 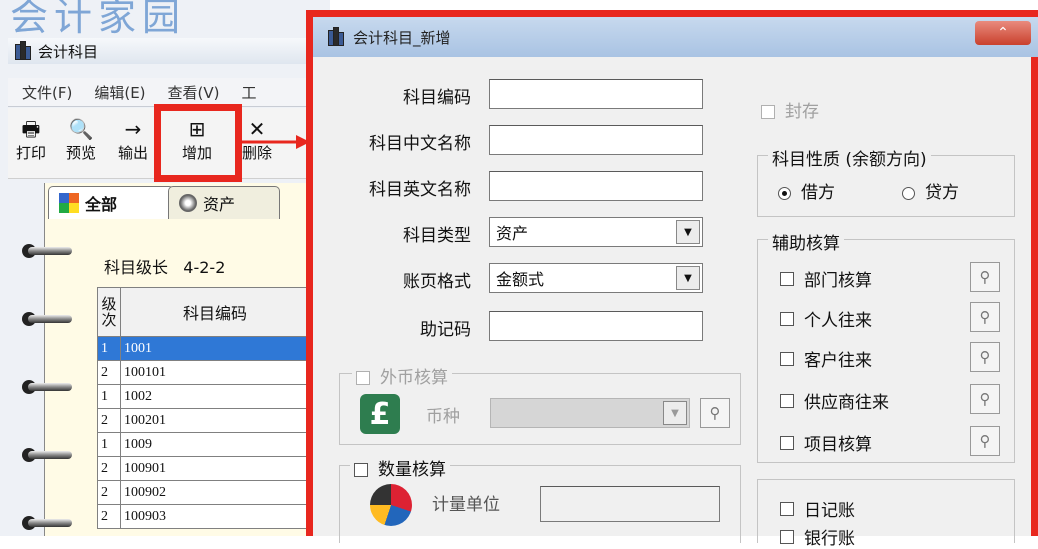 What do you see at coordinates (787, 358) in the screenshot?
I see `aux-customer-checkbox` at bounding box center [787, 358].